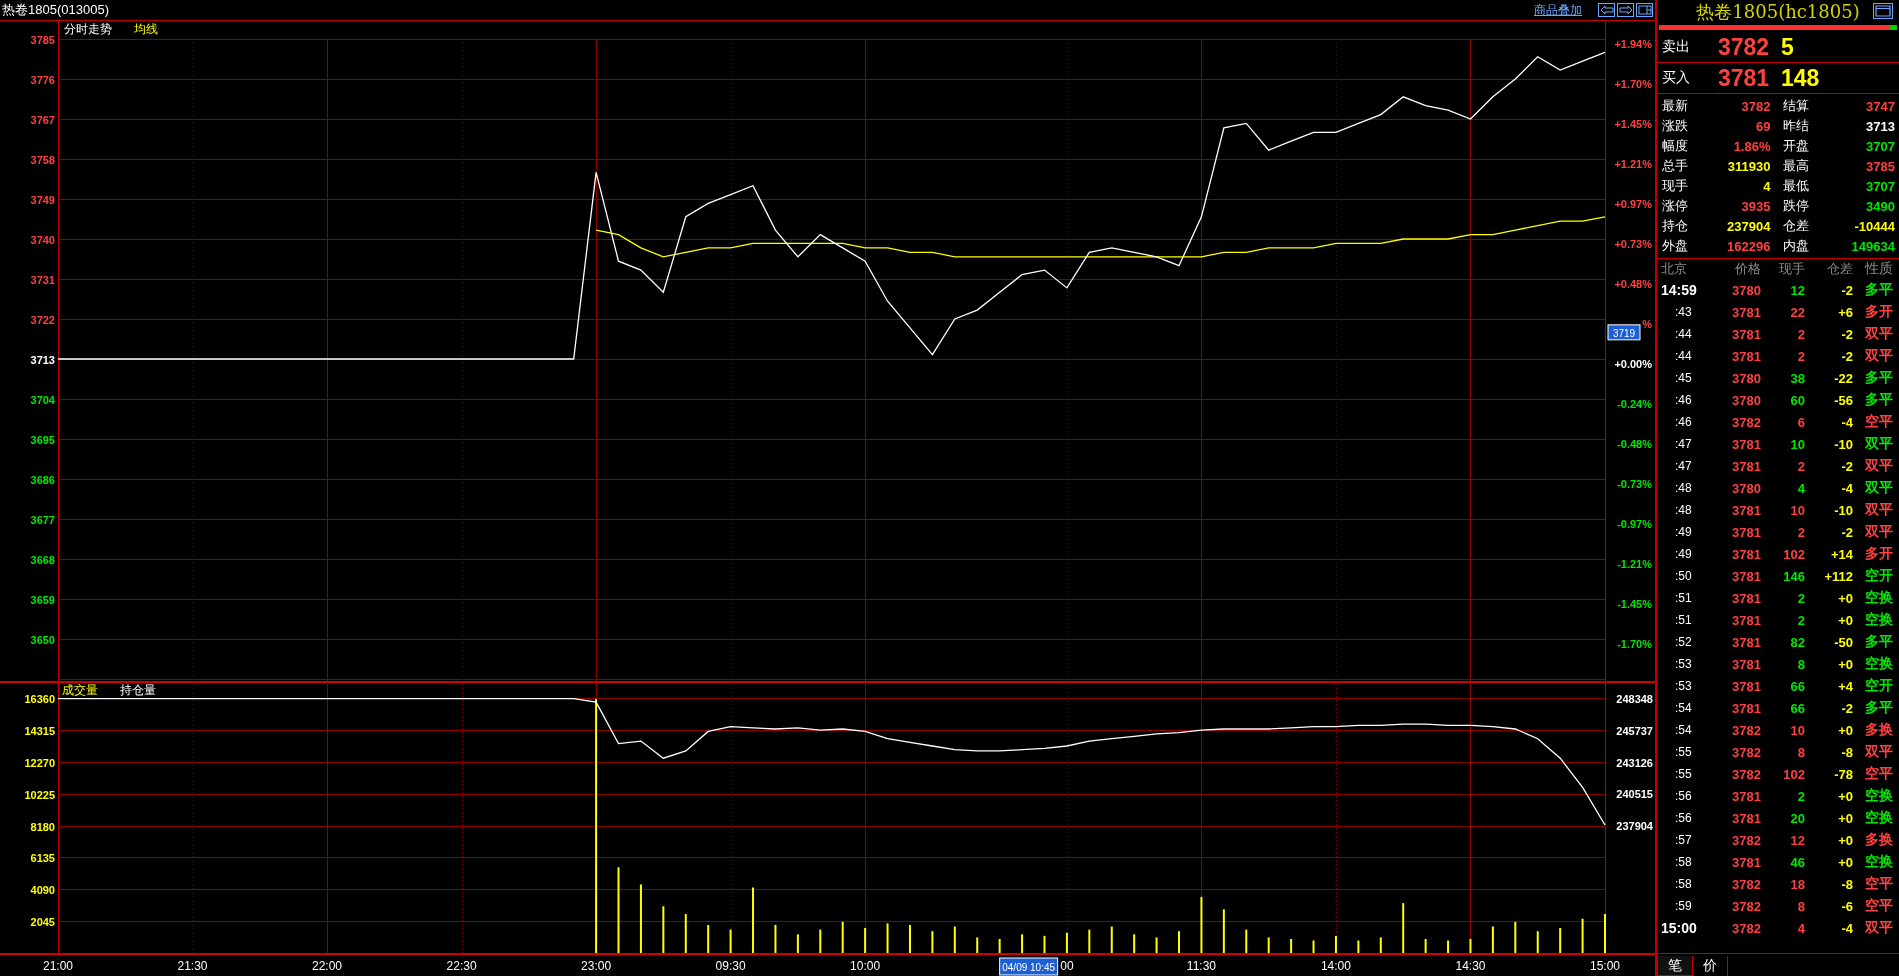 This screenshot has width=1899, height=976. Describe the element at coordinates (42, 600) in the screenshot. I see `axis-label: 3659` at that location.